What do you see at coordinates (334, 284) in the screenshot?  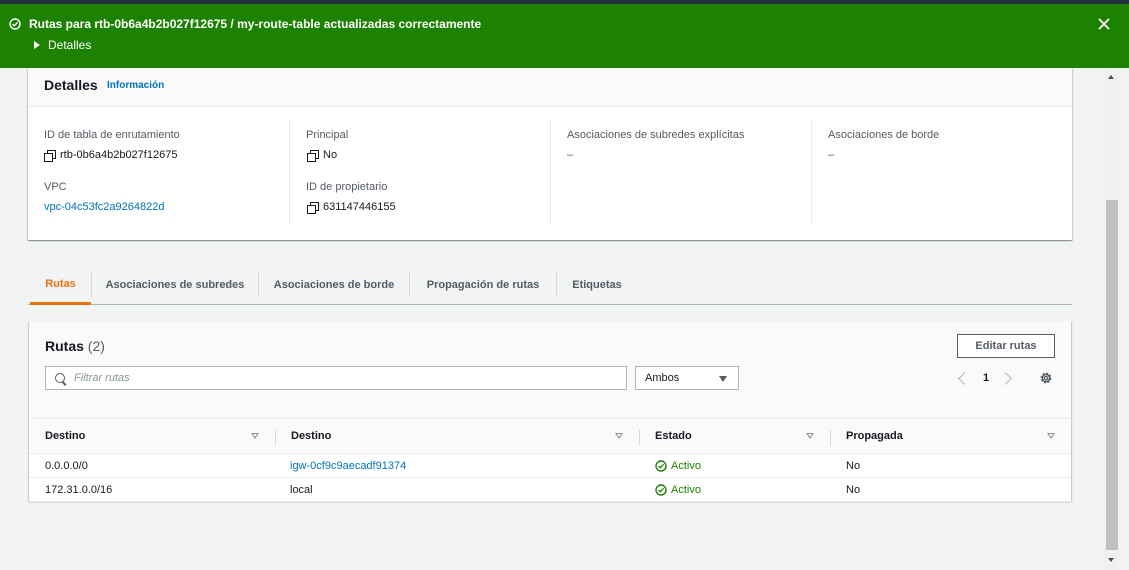 I see `tab-edge-associations: Asociaciones de borde` at bounding box center [334, 284].